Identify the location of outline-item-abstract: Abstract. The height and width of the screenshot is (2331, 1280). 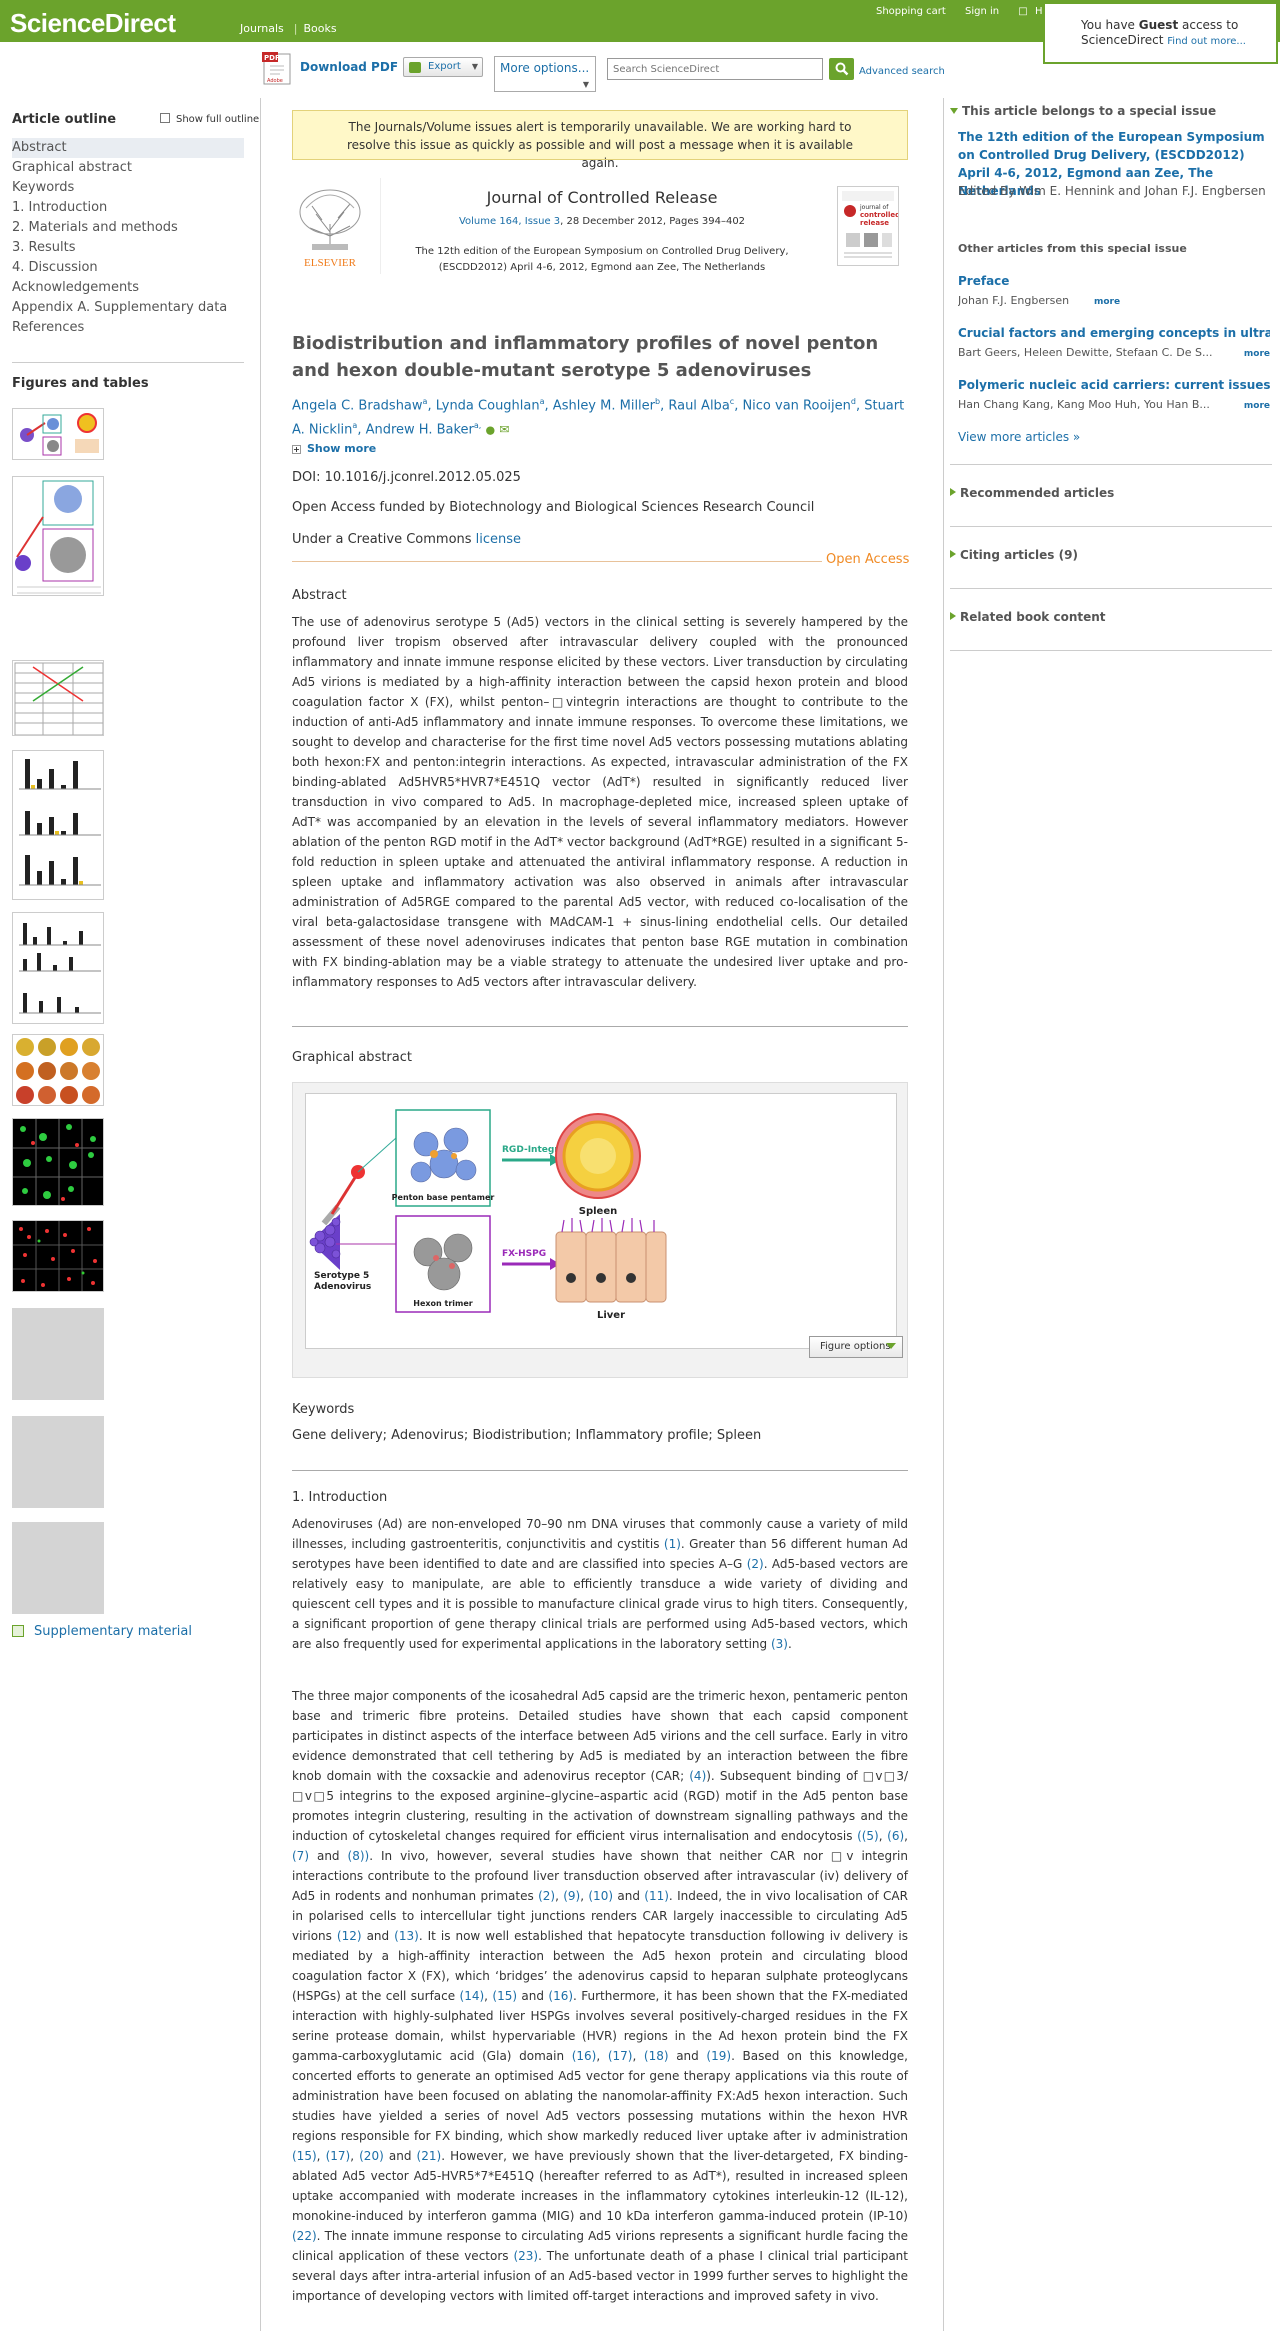
(128, 148).